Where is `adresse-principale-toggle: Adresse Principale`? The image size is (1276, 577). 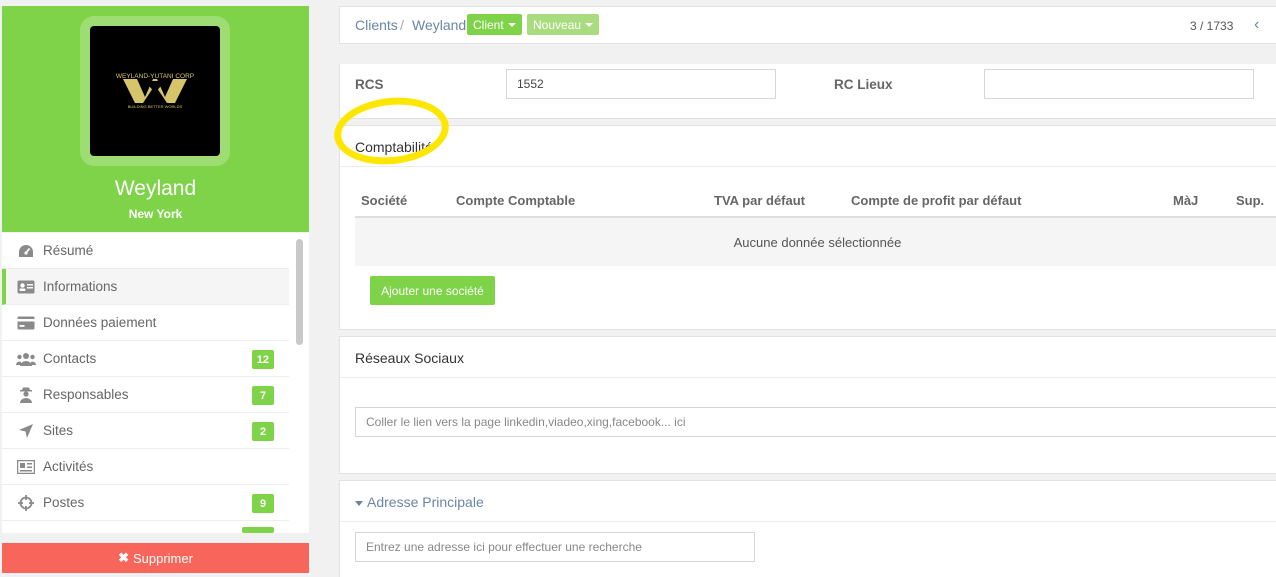 adresse-principale-toggle: Adresse Principale is located at coordinates (419, 502).